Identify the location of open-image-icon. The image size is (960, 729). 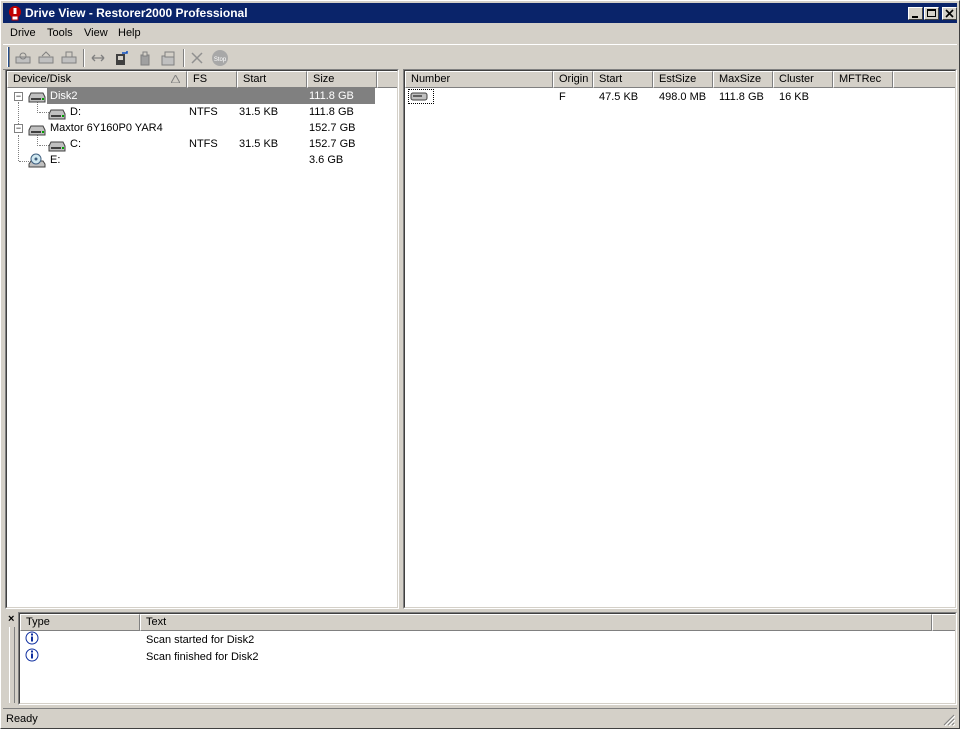
(145, 58).